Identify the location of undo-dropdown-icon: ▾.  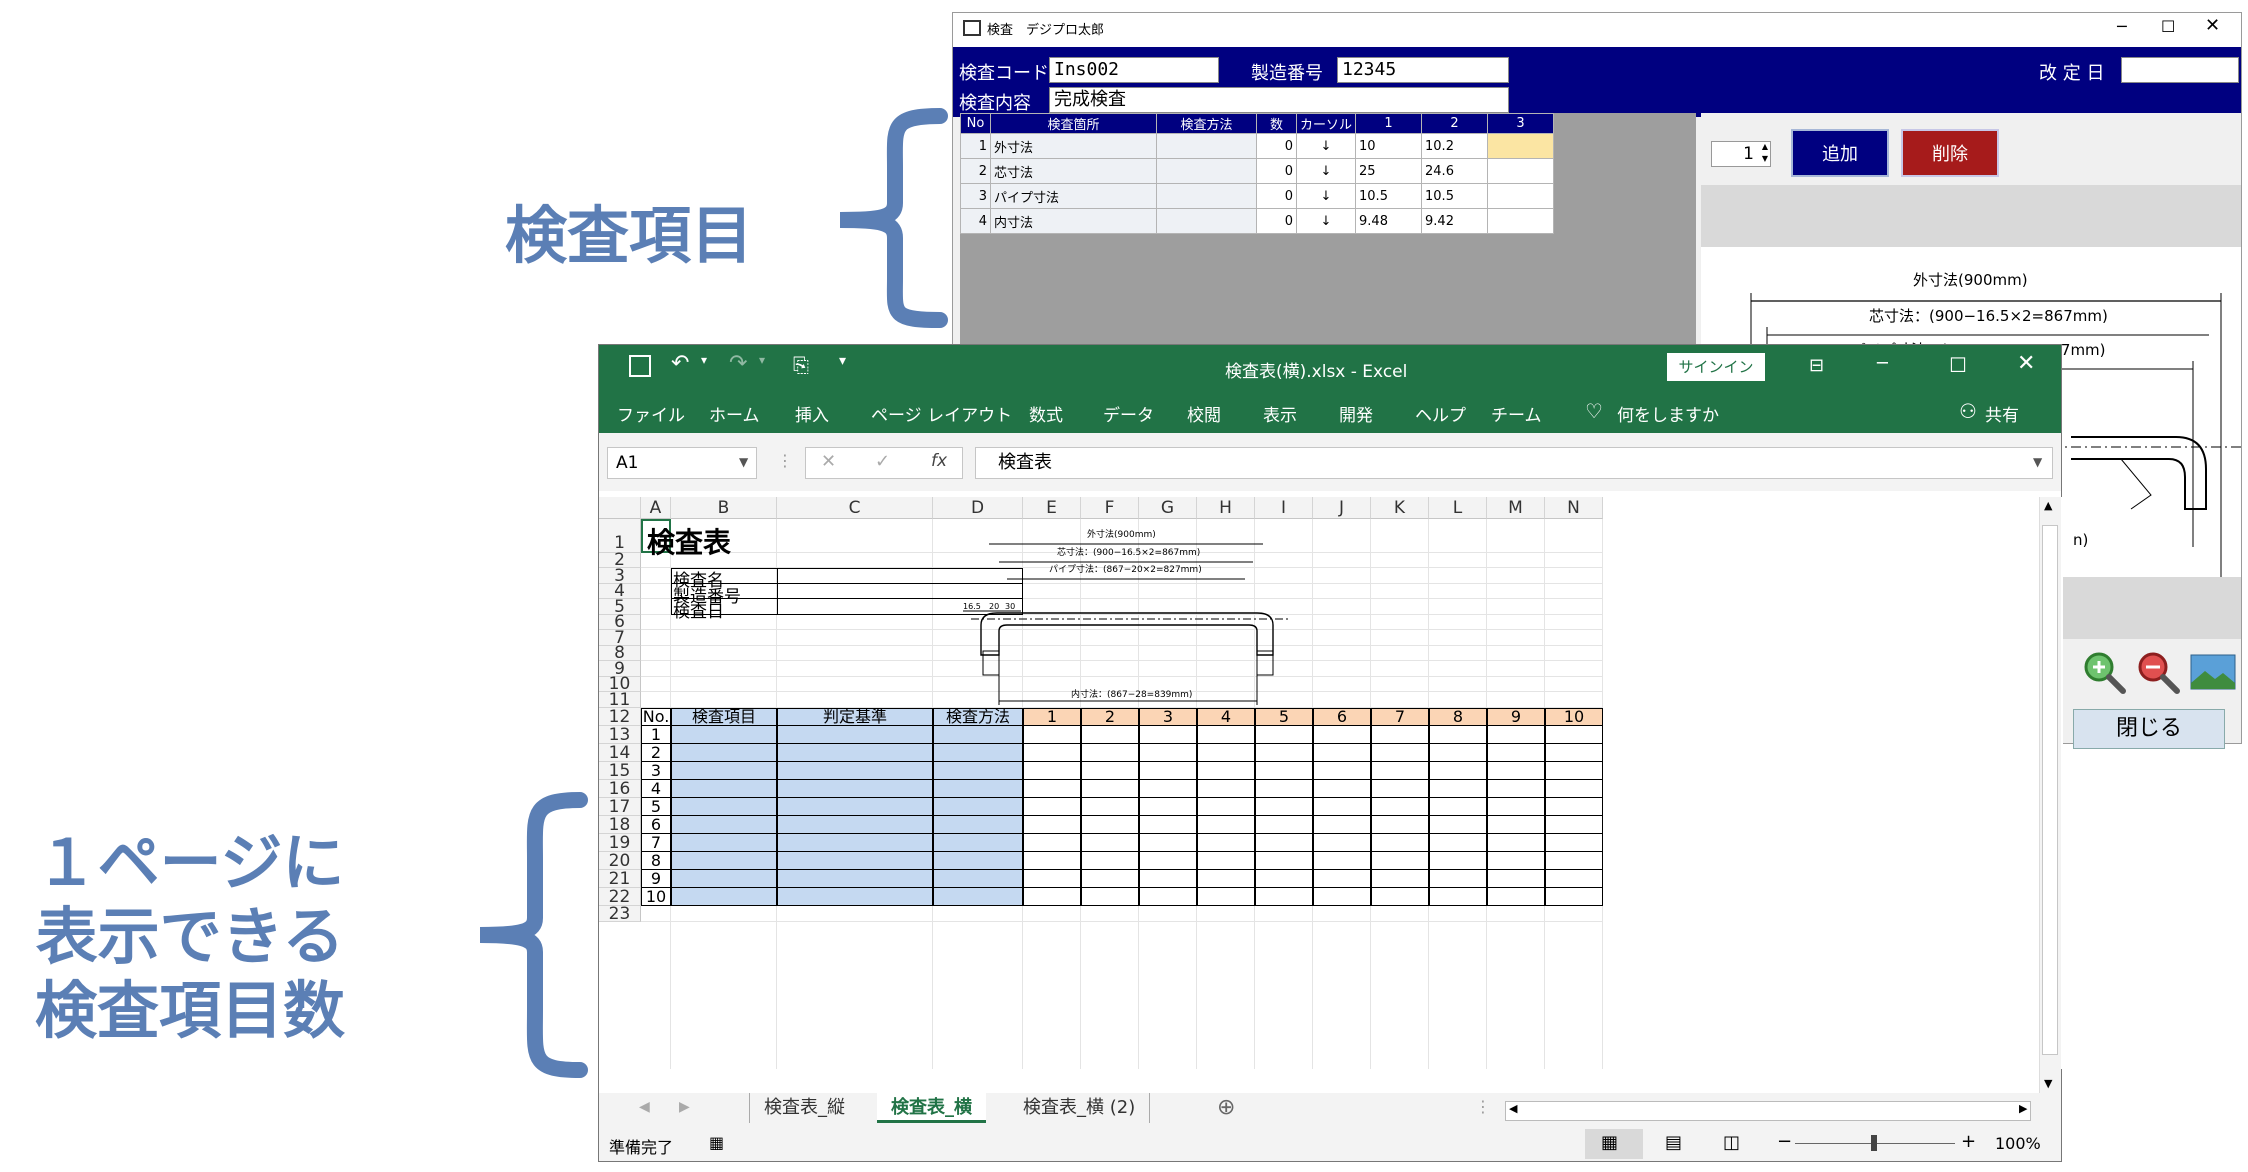
(704, 360).